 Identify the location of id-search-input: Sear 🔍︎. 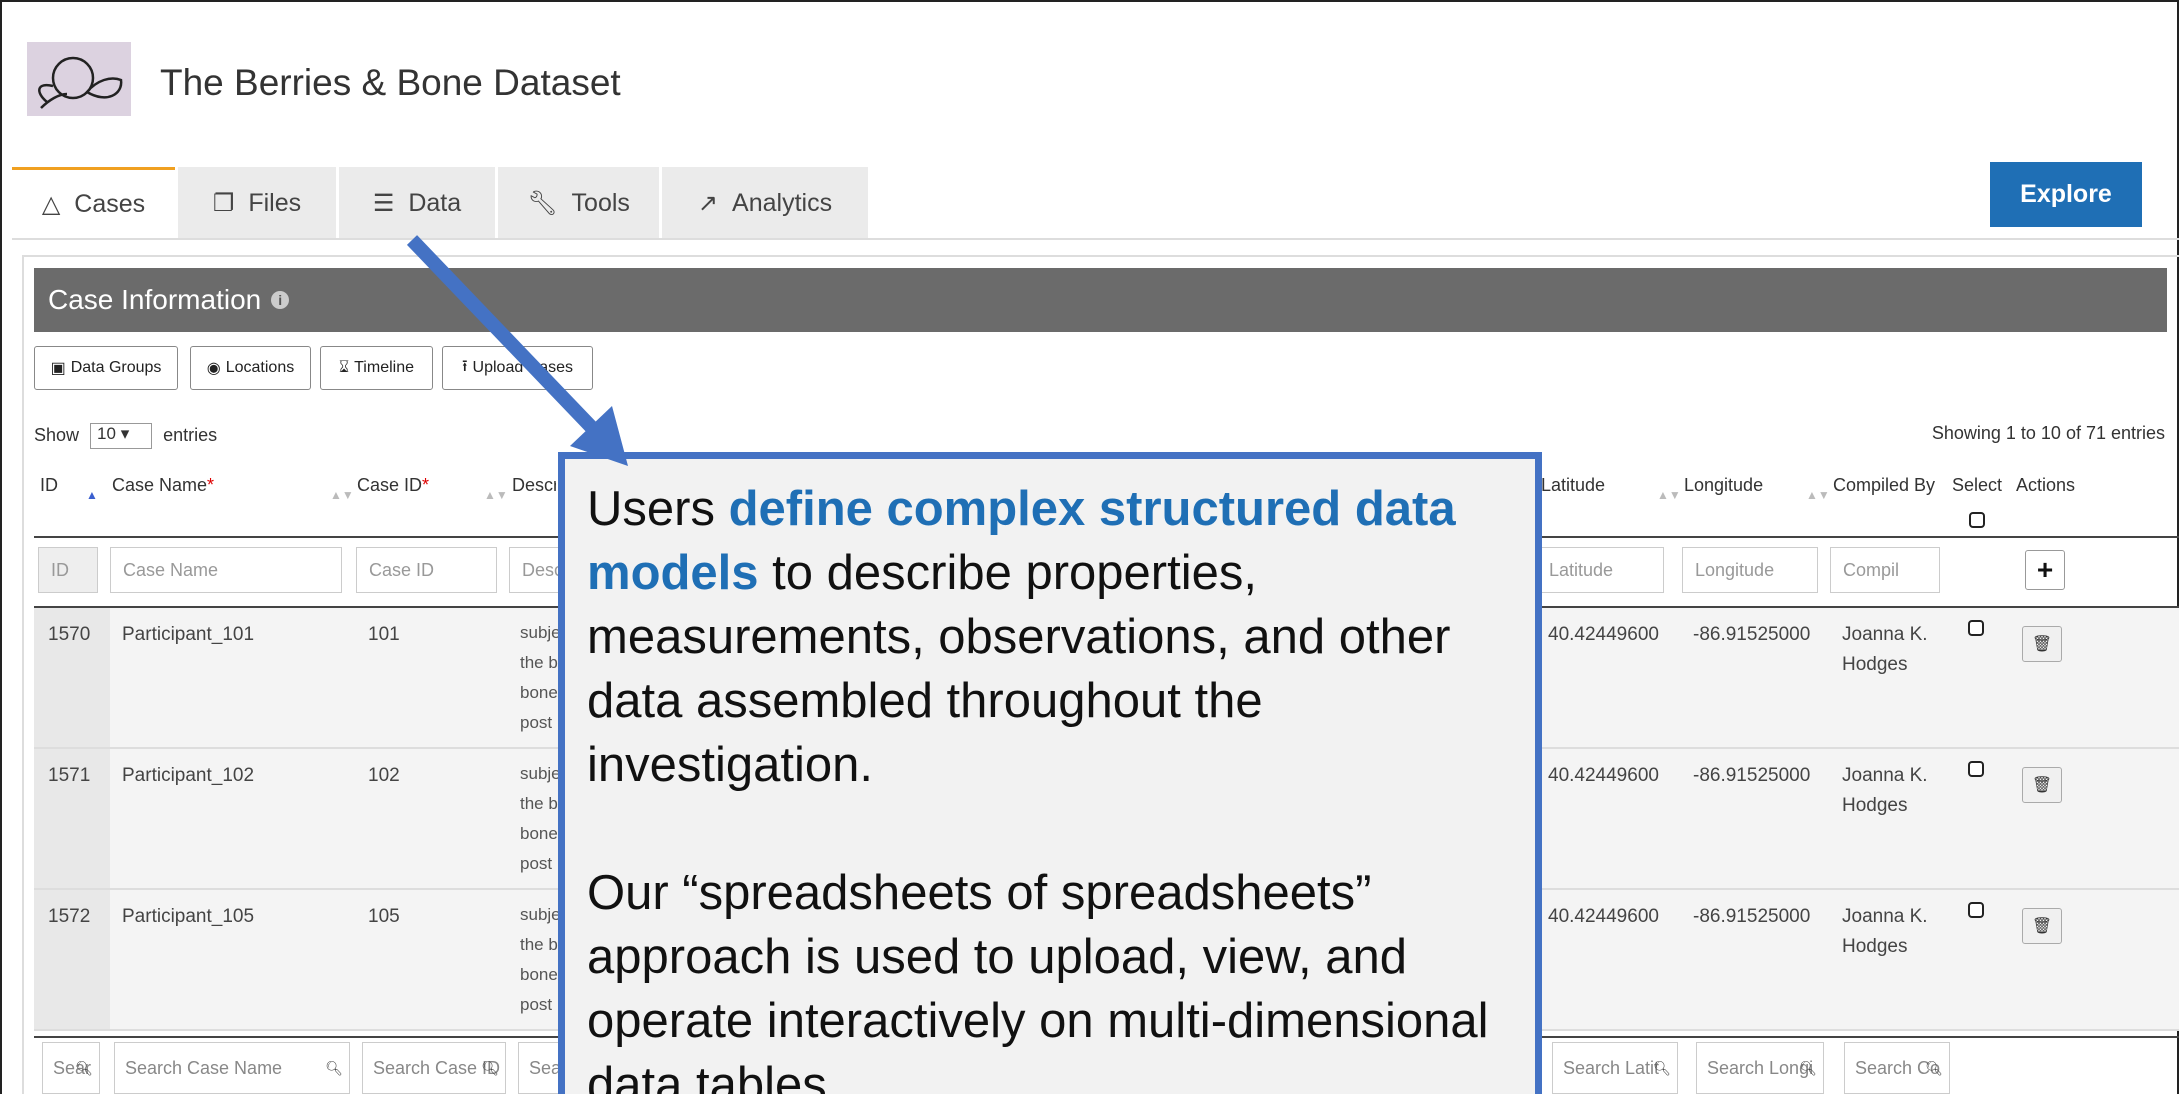
(71, 1068).